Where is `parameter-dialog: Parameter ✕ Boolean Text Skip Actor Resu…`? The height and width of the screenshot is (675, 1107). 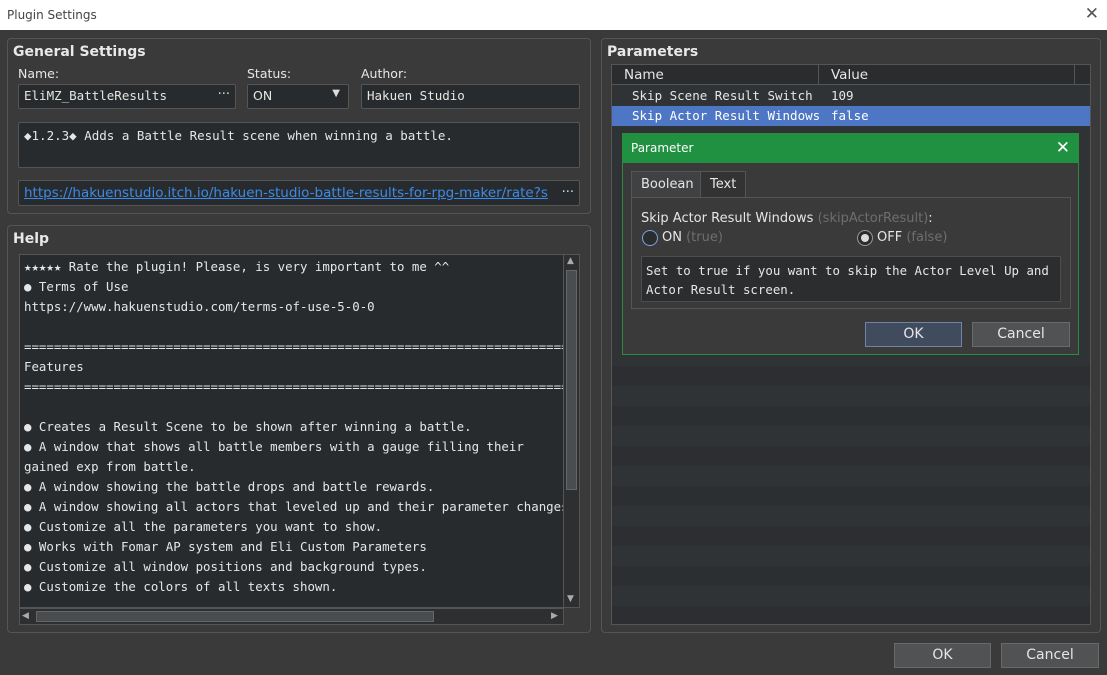
parameter-dialog: Parameter ✕ Boolean Text Skip Actor Resu… is located at coordinates (850, 244).